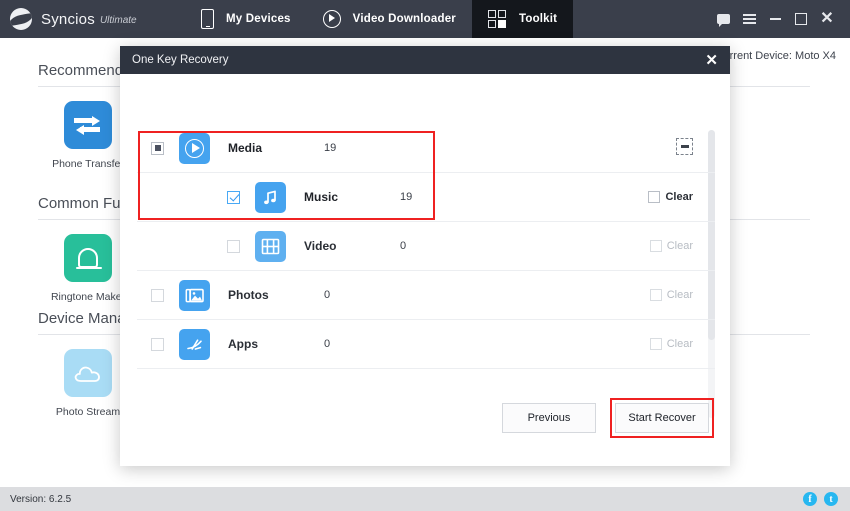 The height and width of the screenshot is (511, 850). Describe the element at coordinates (549, 418) in the screenshot. I see `previous-button: Previous` at that location.